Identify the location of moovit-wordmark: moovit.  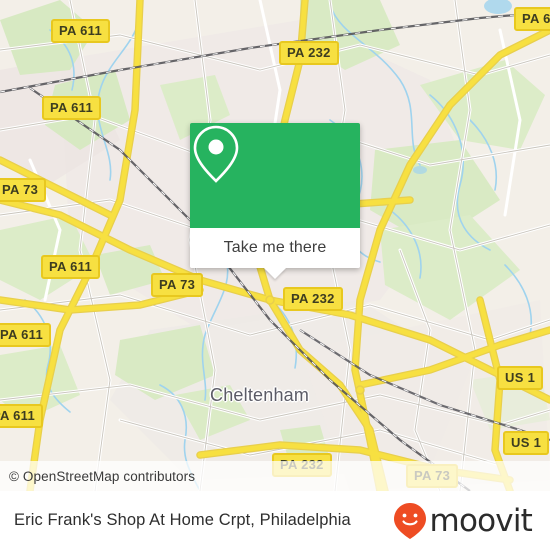
(481, 520).